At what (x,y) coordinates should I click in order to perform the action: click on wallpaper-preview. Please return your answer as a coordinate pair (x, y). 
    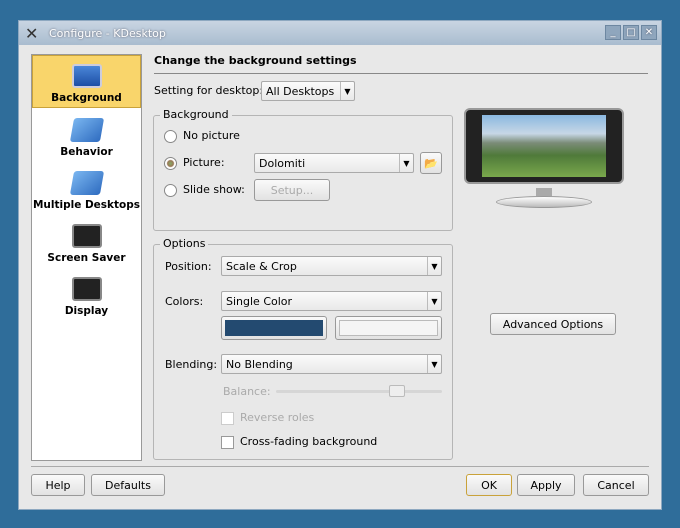
    Looking at the image, I should click on (544, 146).